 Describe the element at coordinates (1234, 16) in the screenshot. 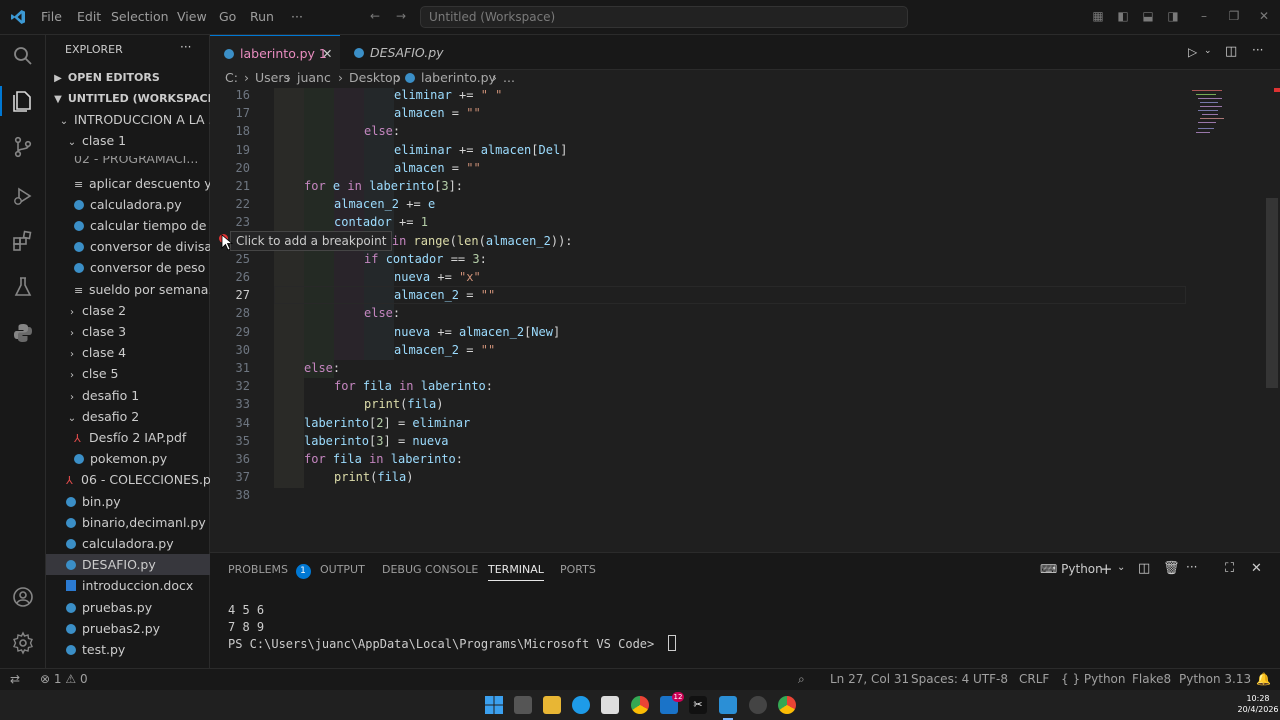

I see `restore-icon: ❐` at that location.